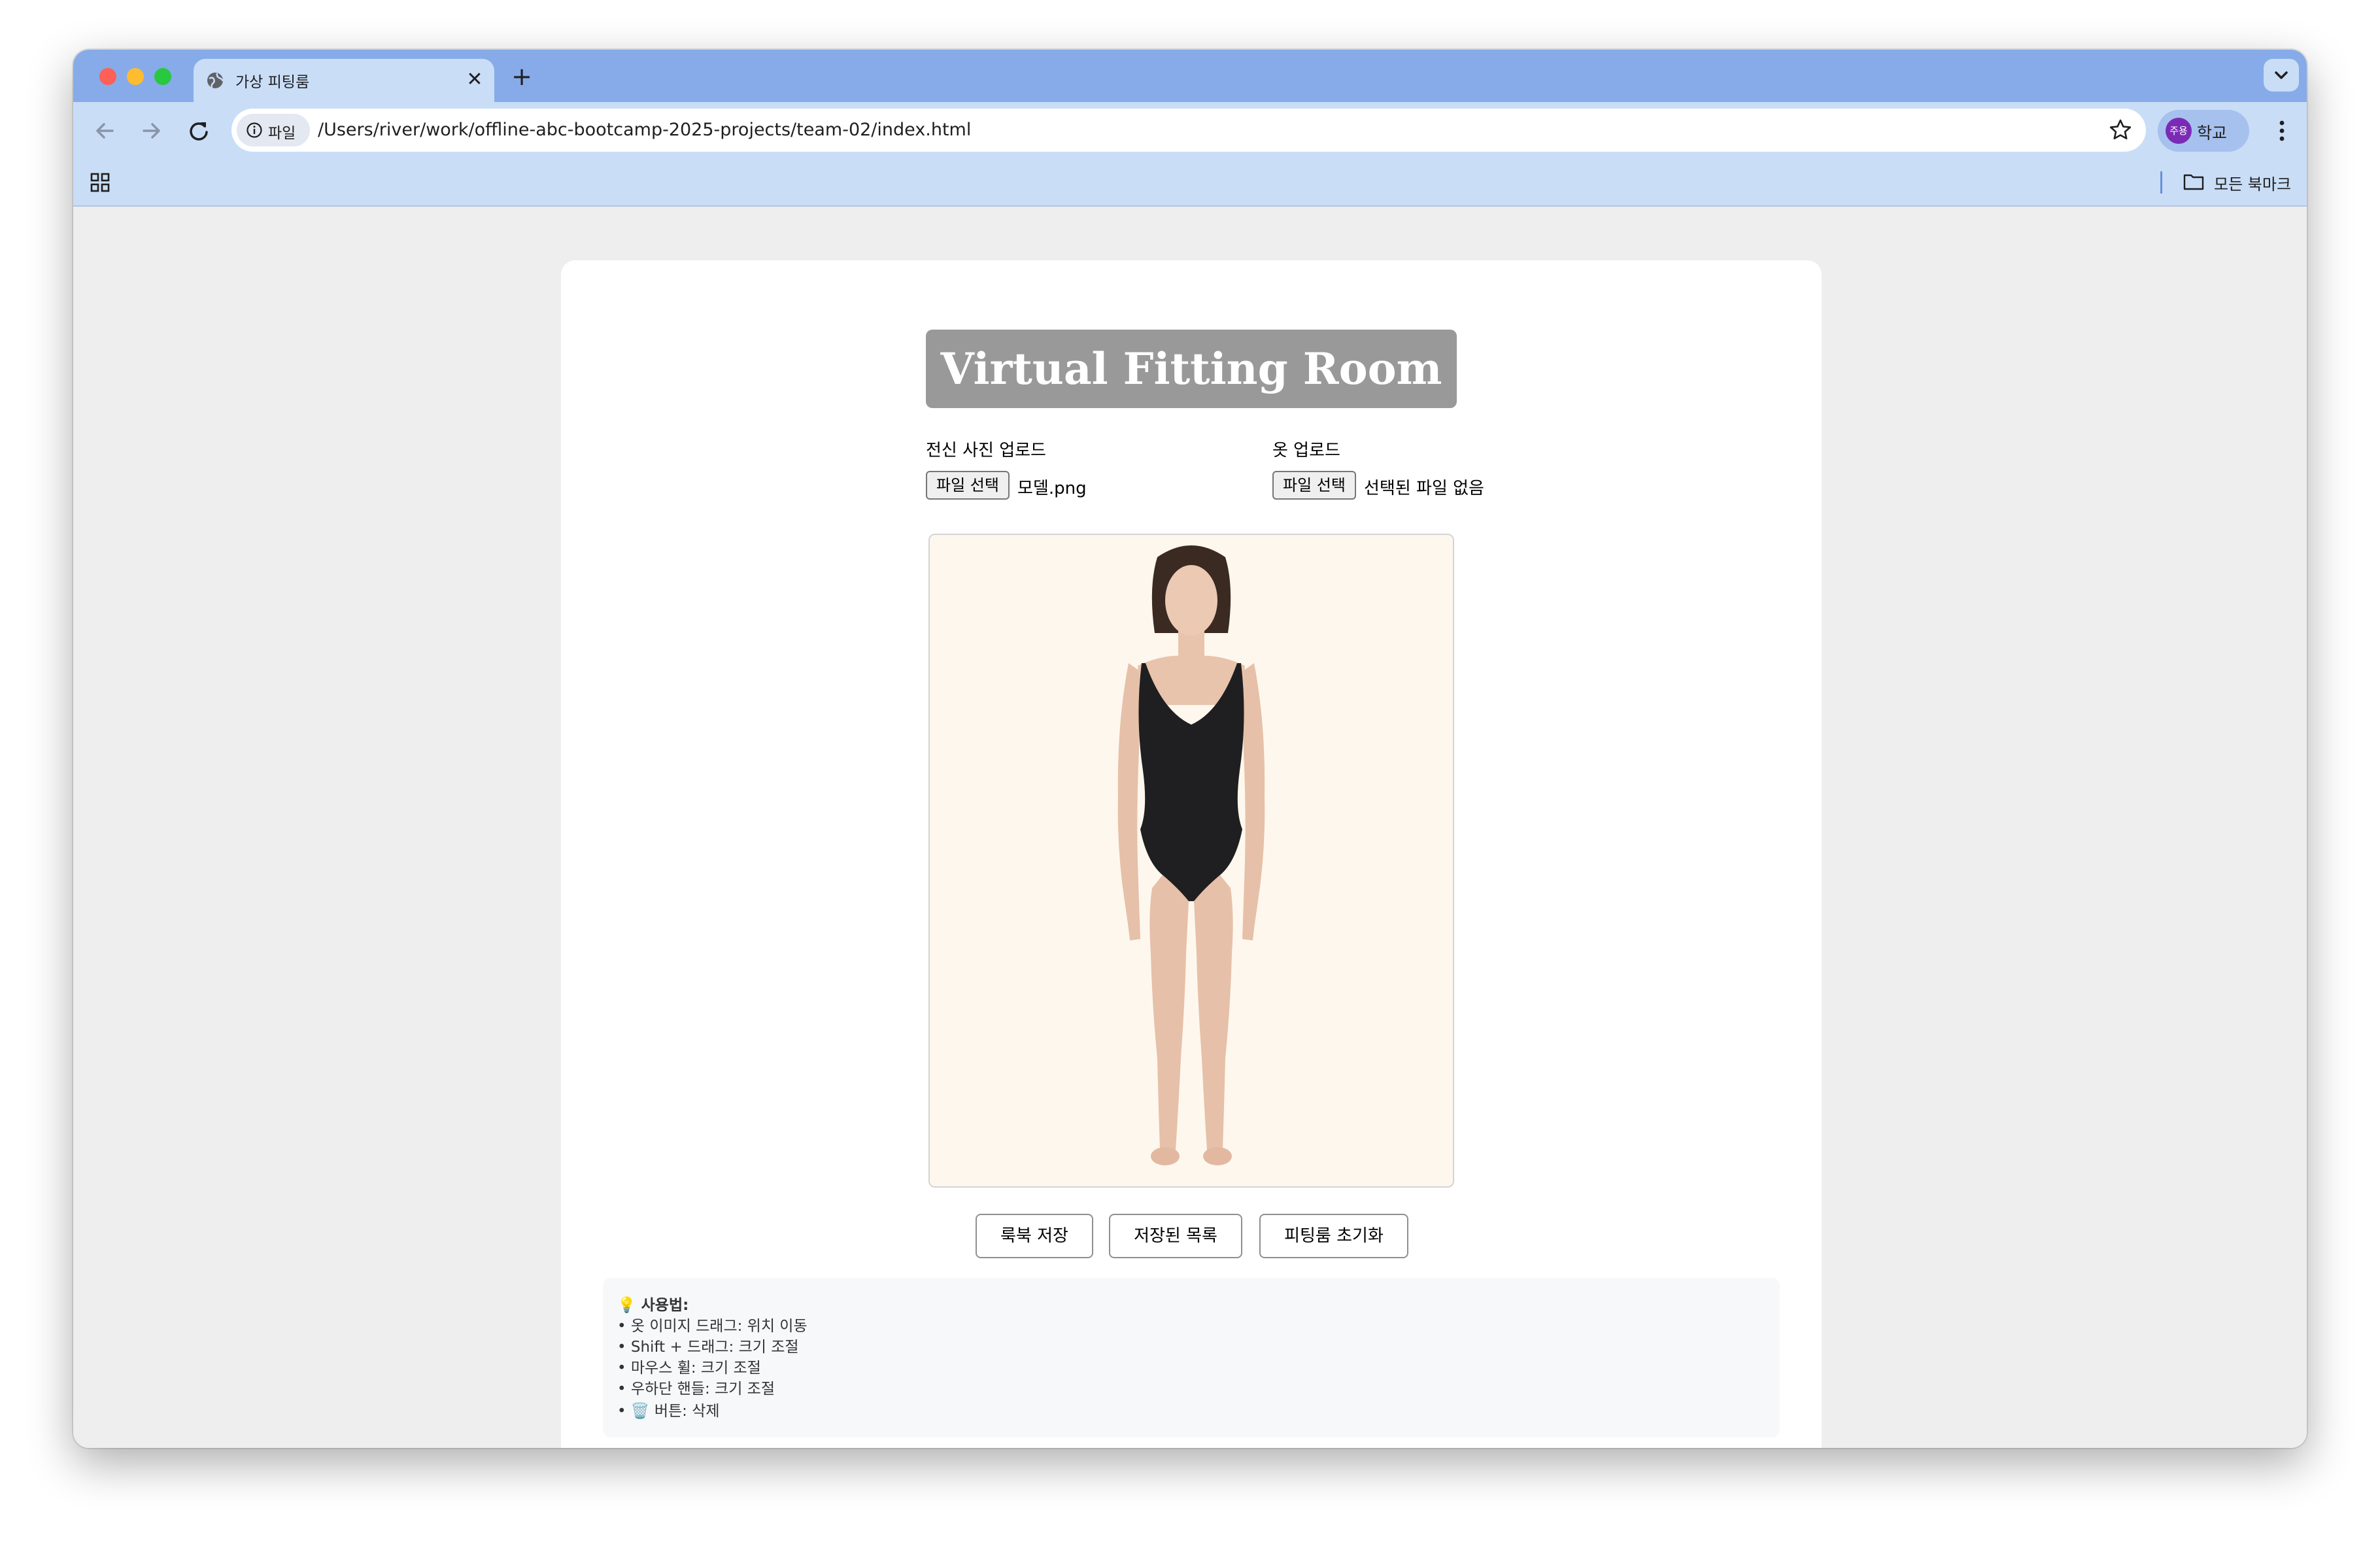 The image size is (2380, 1546). Describe the element at coordinates (104, 130) in the screenshot. I see `back-arrow-icon` at that location.